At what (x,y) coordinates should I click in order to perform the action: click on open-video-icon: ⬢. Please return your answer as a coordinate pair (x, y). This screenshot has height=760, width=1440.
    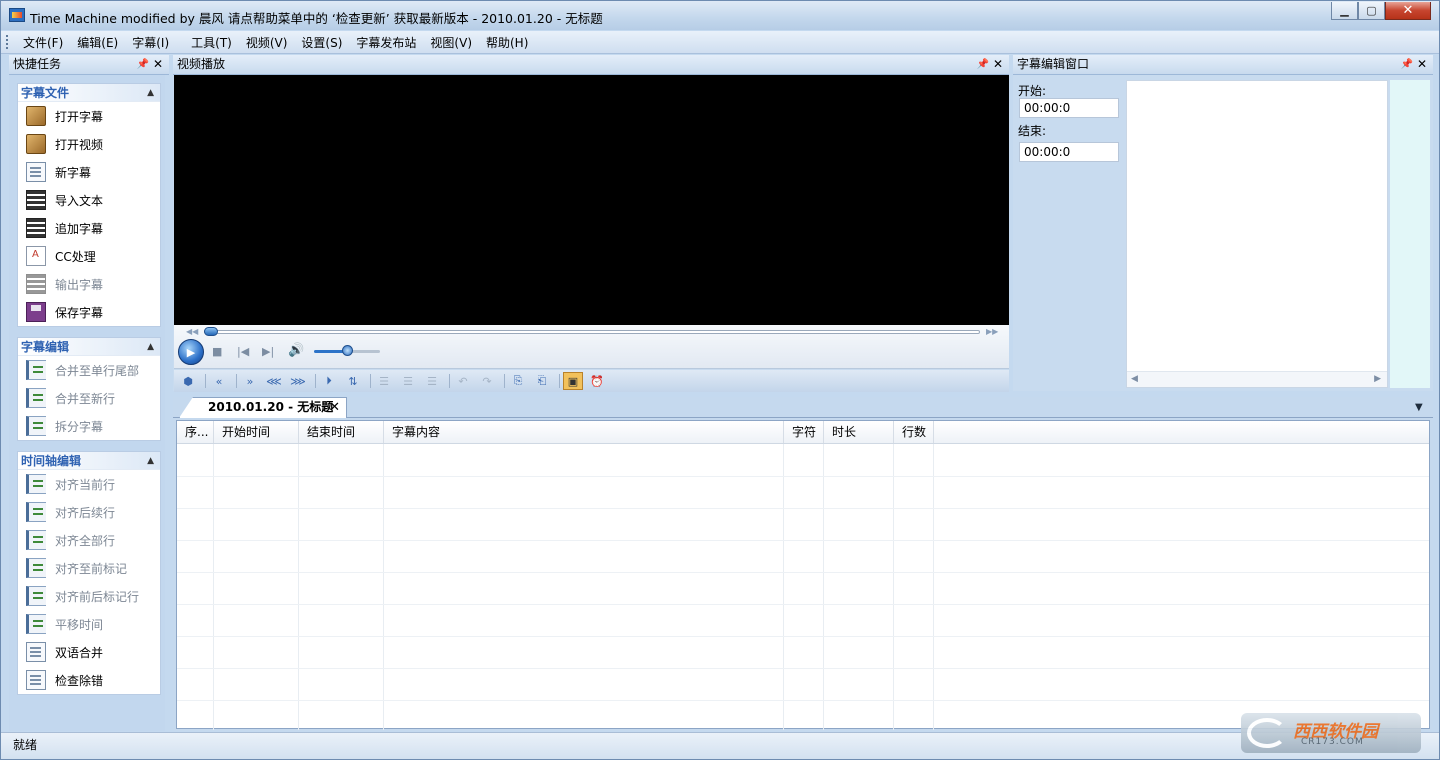
    Looking at the image, I should click on (188, 381).